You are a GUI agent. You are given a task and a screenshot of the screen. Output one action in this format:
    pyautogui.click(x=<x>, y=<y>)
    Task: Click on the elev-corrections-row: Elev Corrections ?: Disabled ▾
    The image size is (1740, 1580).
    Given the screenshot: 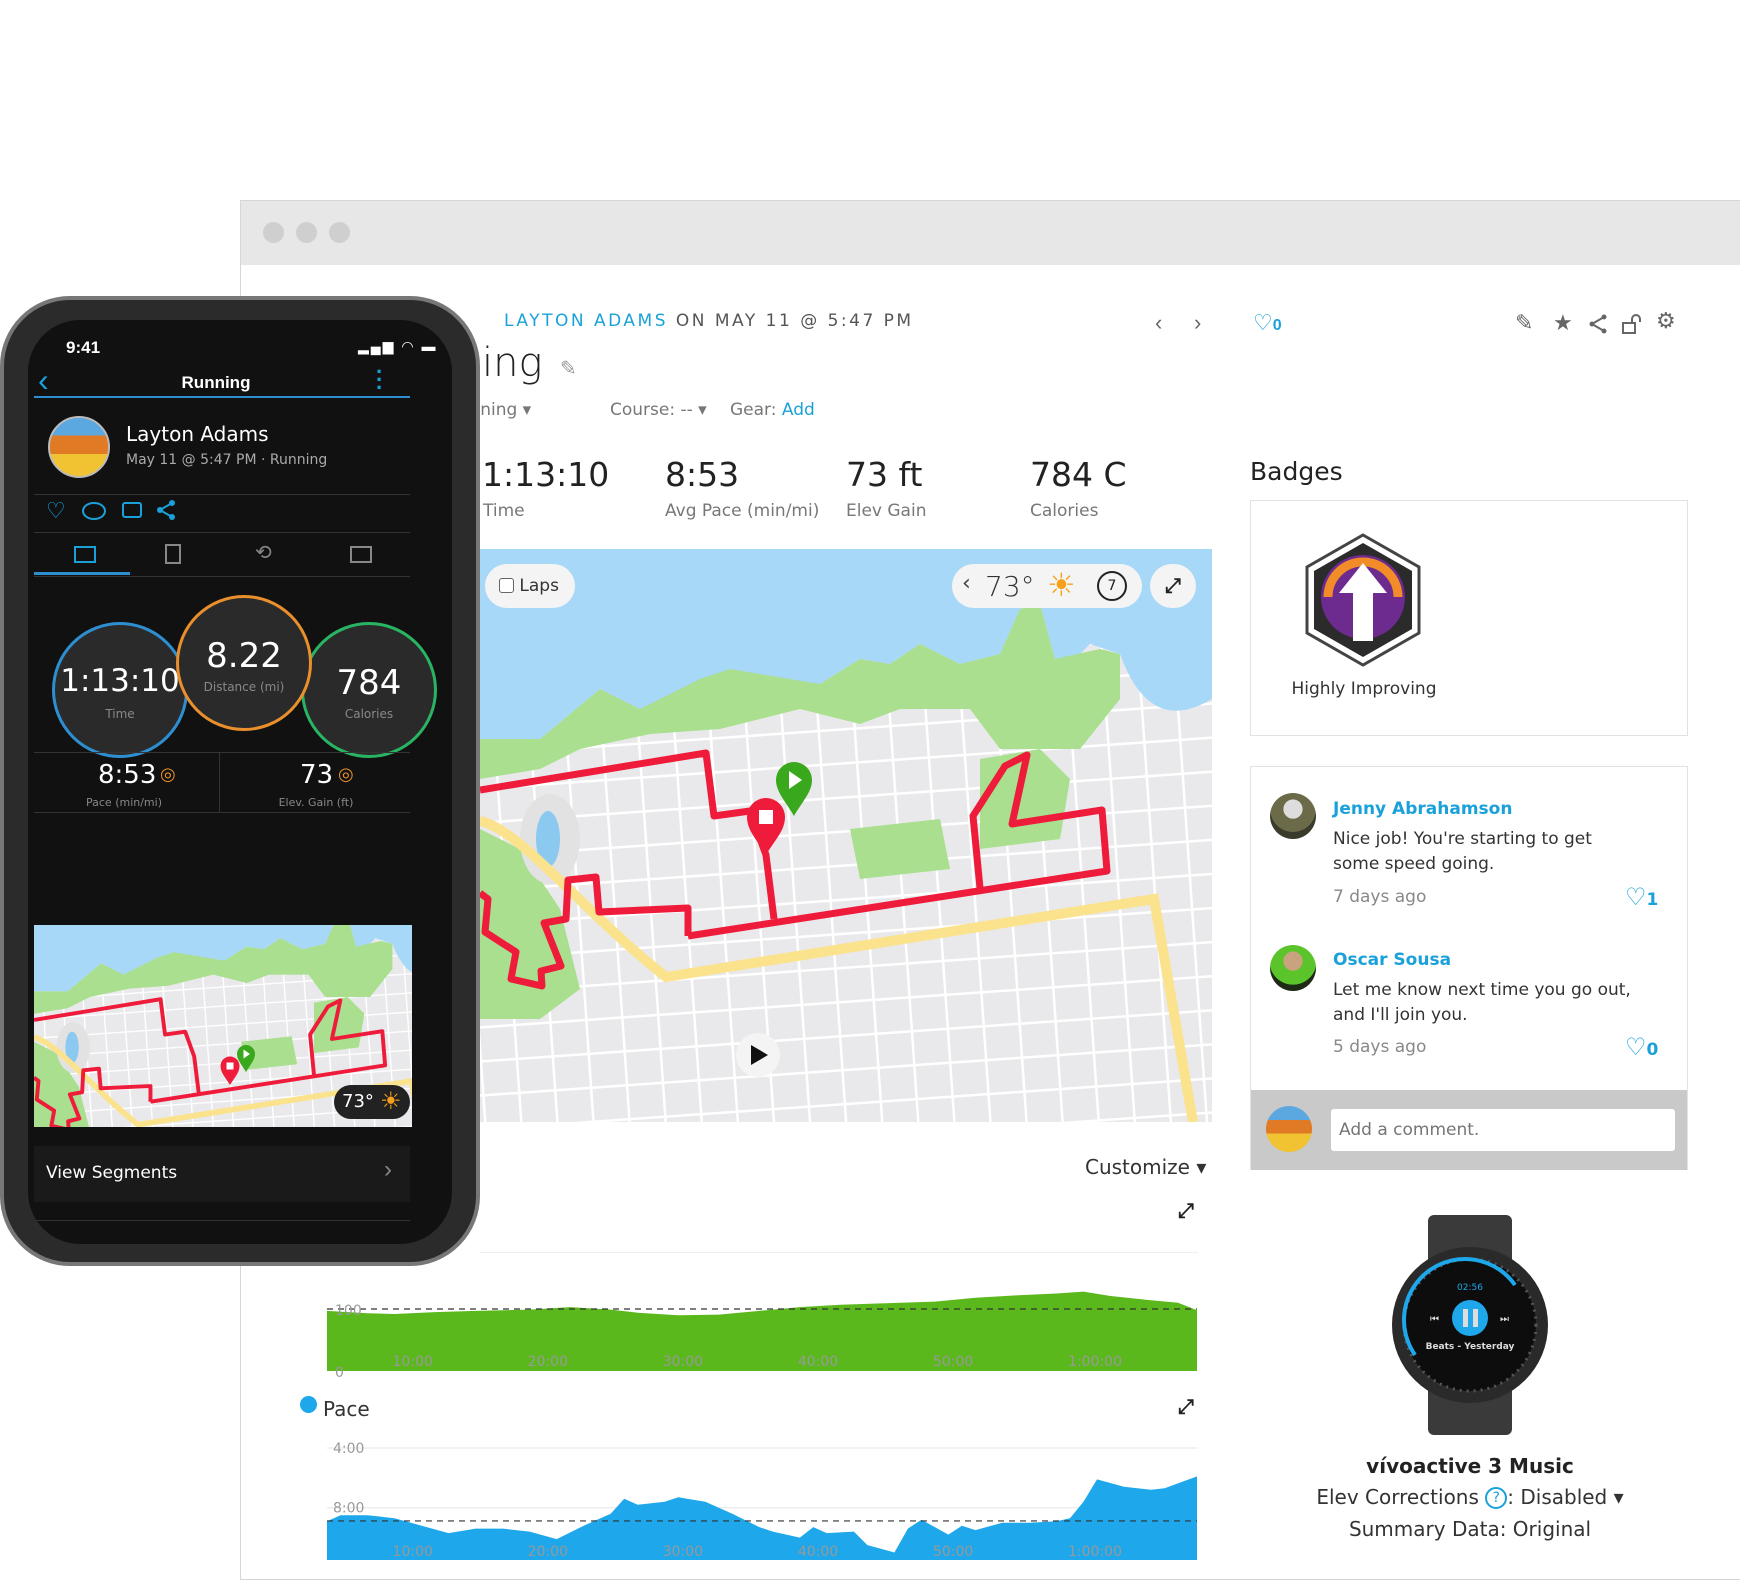 What is the action you would take?
    pyautogui.click(x=1470, y=1497)
    